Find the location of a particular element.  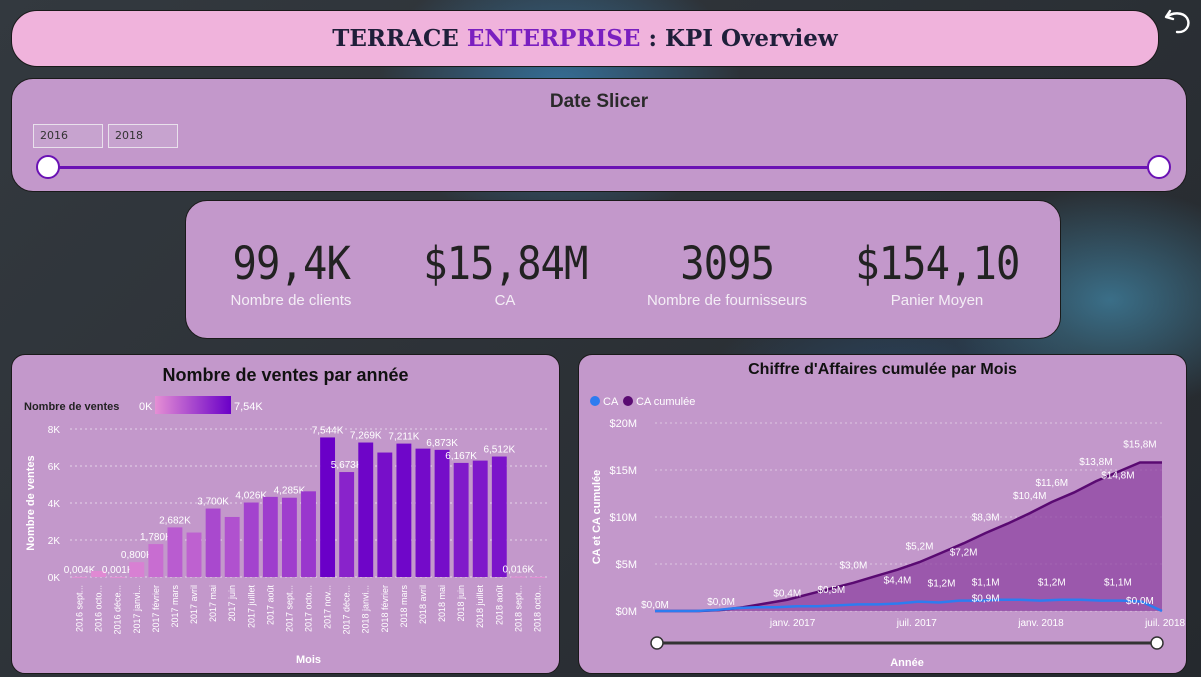

bar-data-label: 0,001K is located at coordinates (118, 570).